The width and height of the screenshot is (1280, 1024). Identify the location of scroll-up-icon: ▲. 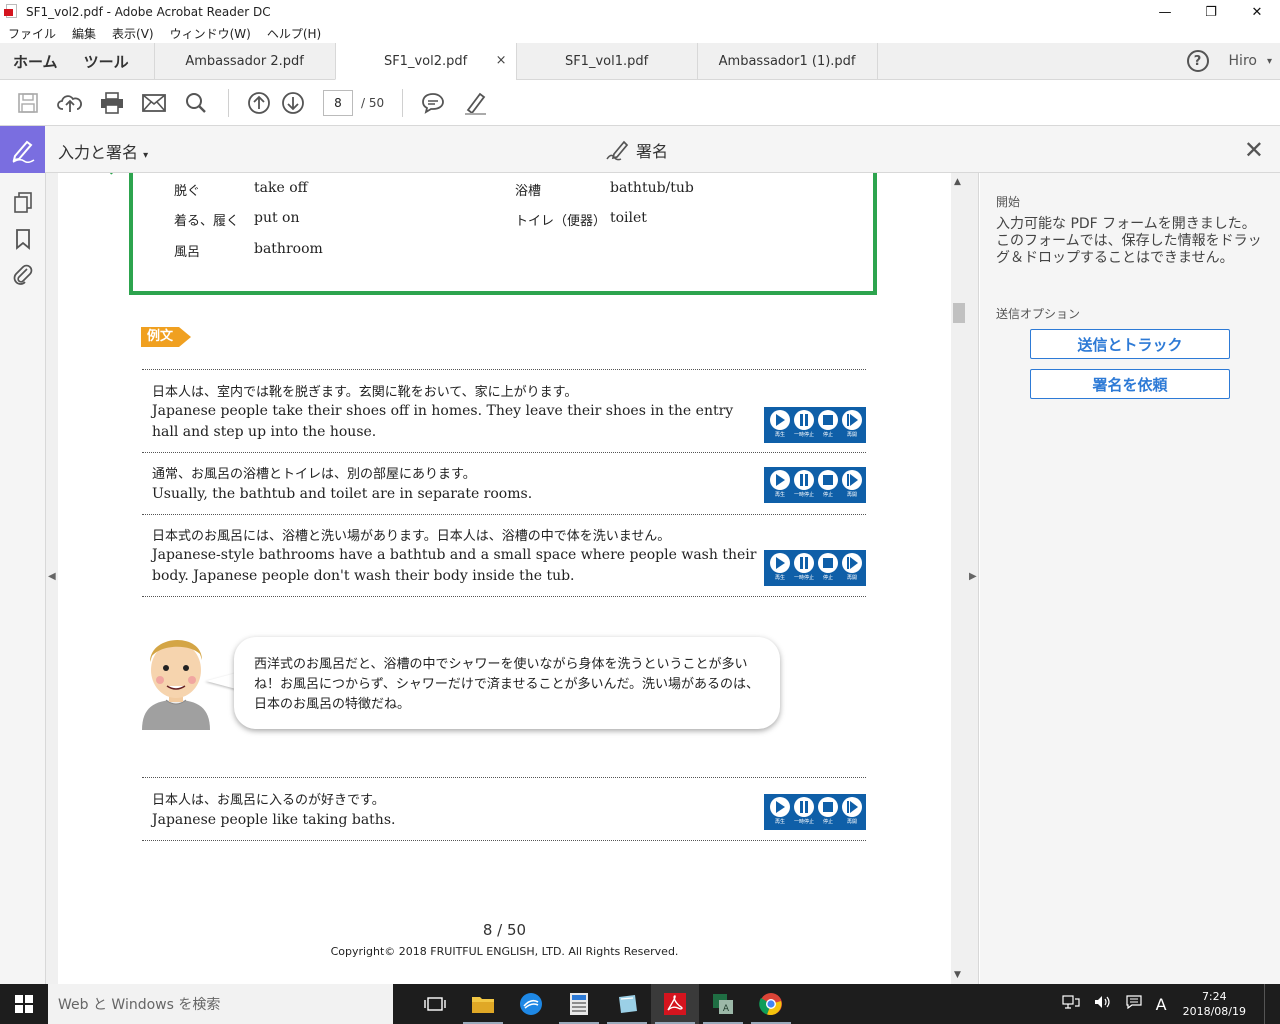
(957, 182).